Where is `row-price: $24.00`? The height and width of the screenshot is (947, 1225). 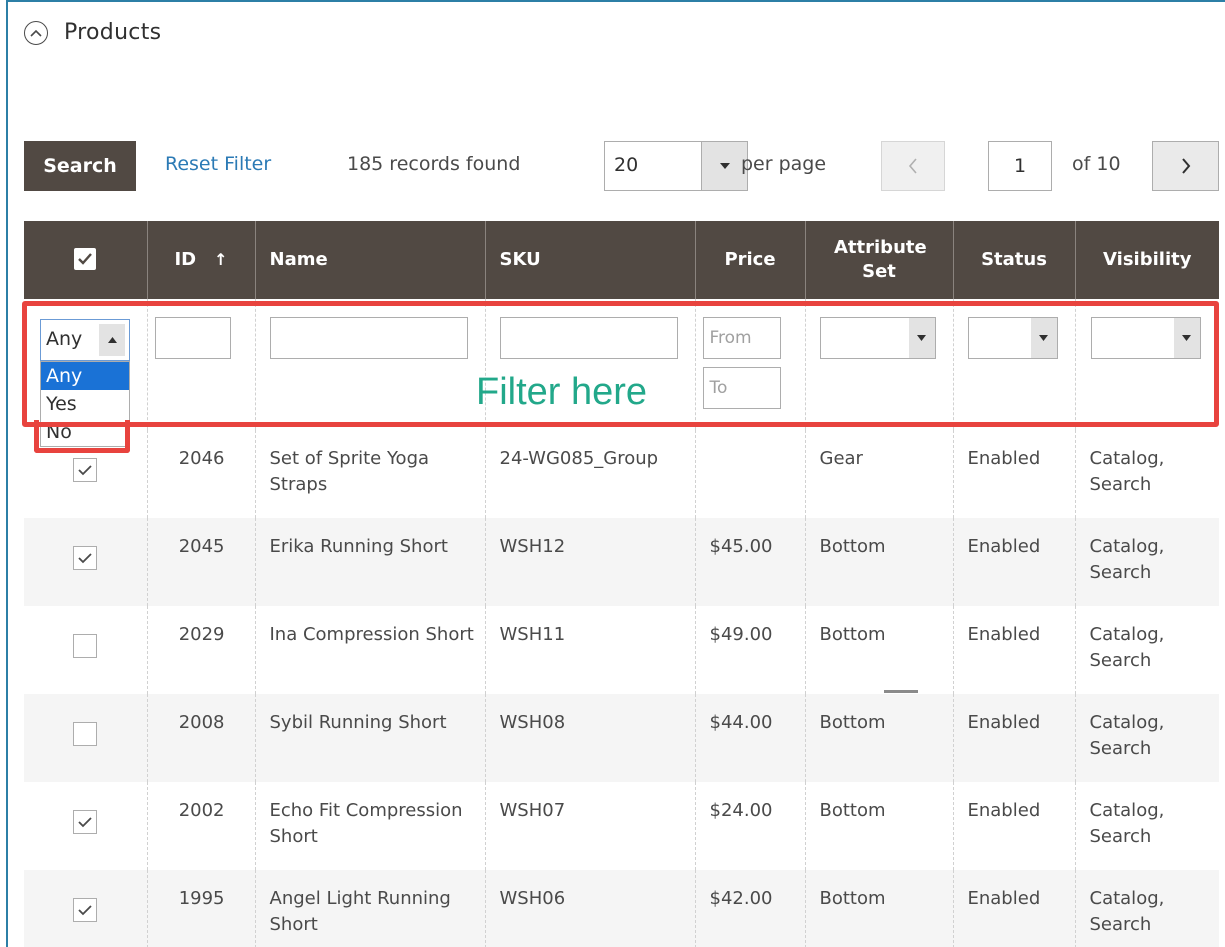
row-price: $24.00 is located at coordinates (749, 826).